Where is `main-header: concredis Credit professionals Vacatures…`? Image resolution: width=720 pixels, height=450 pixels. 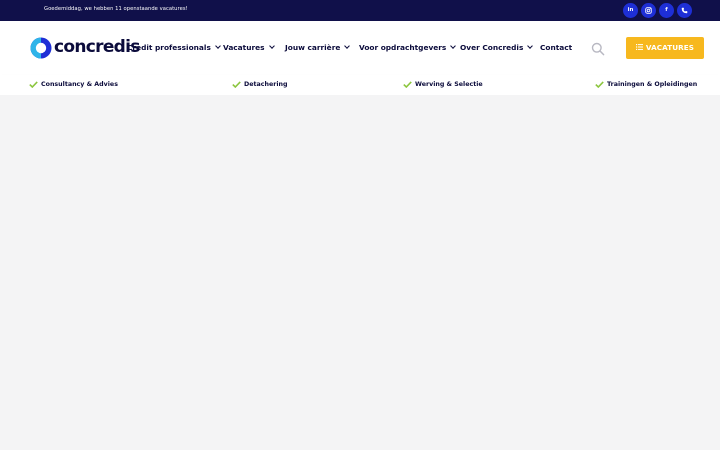 main-header: concredis Credit professionals Vacatures… is located at coordinates (360, 48).